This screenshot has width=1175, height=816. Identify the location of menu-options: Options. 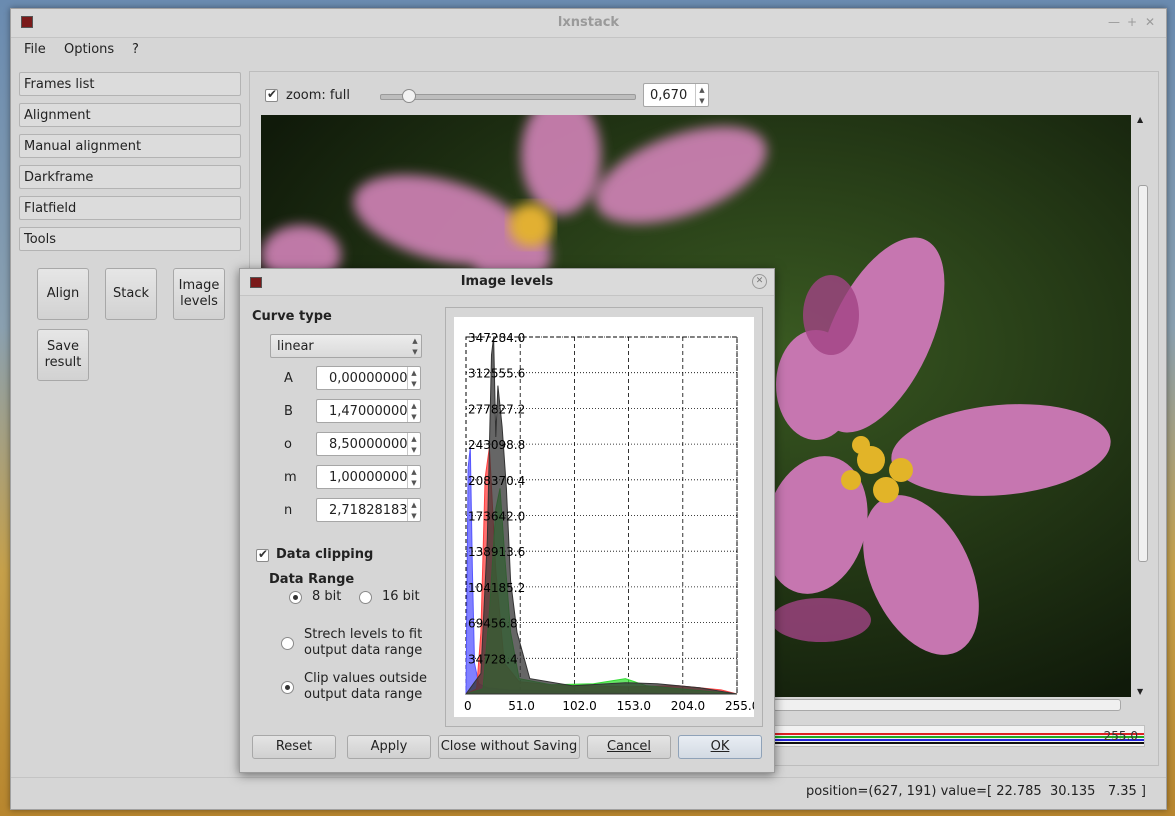
(89, 49).